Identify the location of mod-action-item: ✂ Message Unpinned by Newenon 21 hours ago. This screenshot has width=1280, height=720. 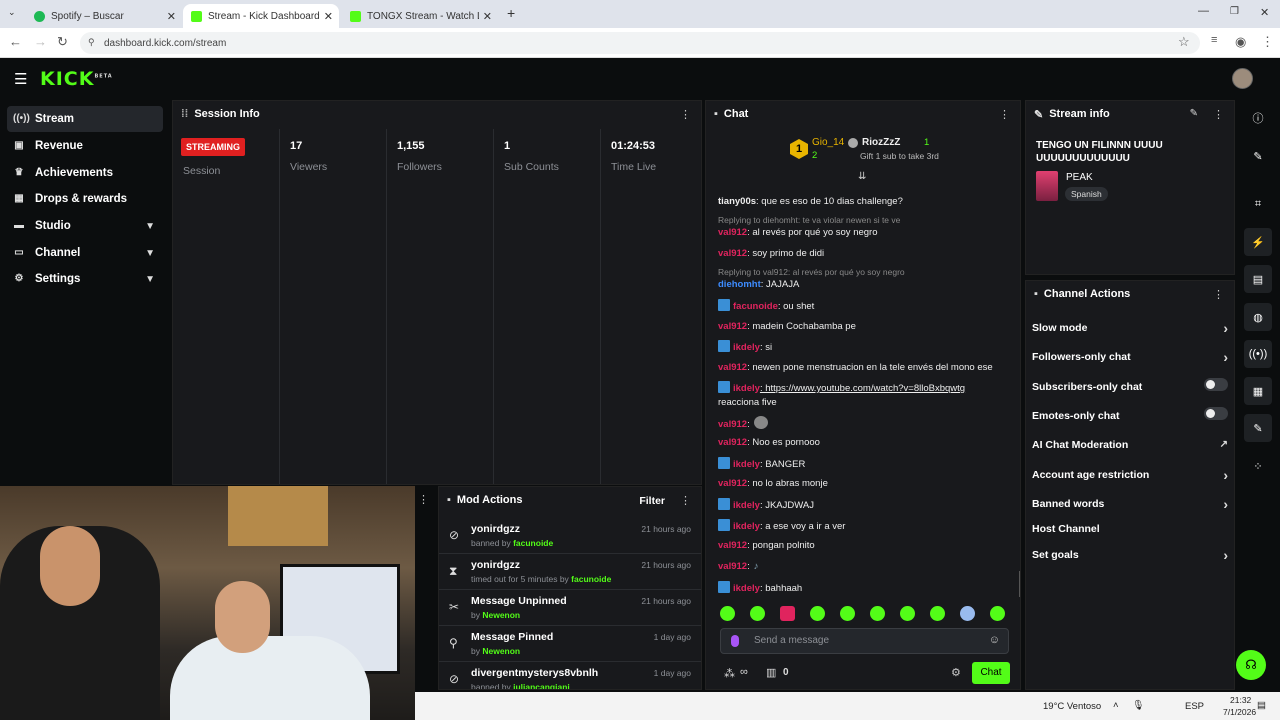
(570, 608).